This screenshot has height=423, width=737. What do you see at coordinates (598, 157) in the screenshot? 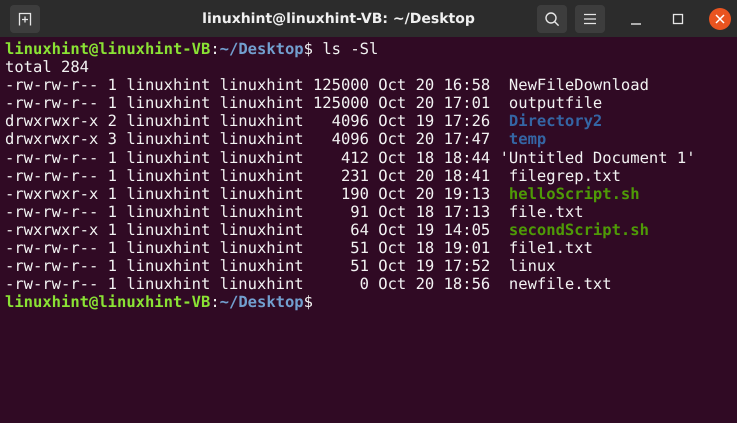
I see `file-name: 'Untitled Document 1'` at bounding box center [598, 157].